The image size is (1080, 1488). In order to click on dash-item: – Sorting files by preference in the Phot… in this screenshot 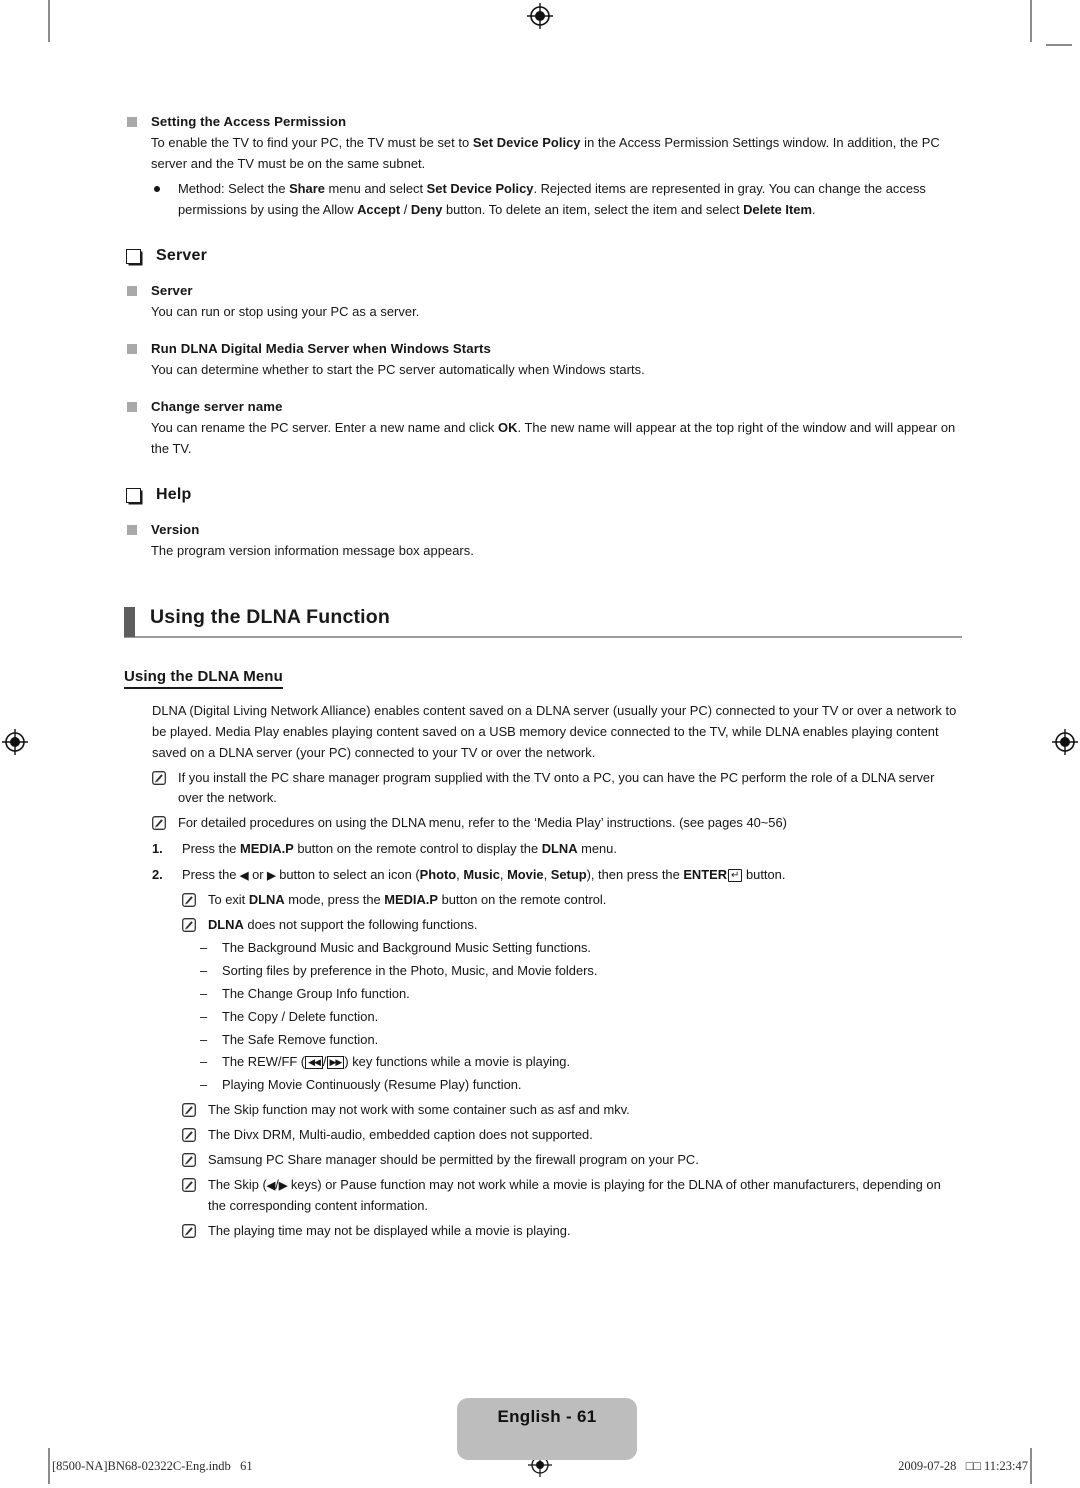, I will do `click(572, 971)`.